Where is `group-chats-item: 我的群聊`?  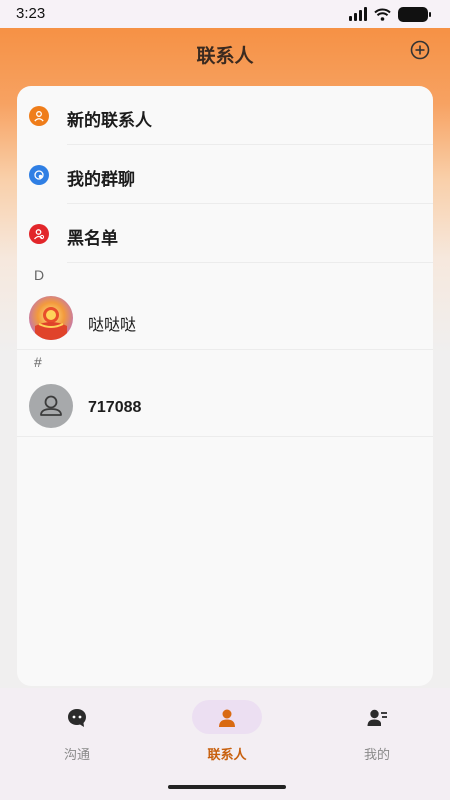
group-chats-item: 我的群聊 is located at coordinates (225, 174).